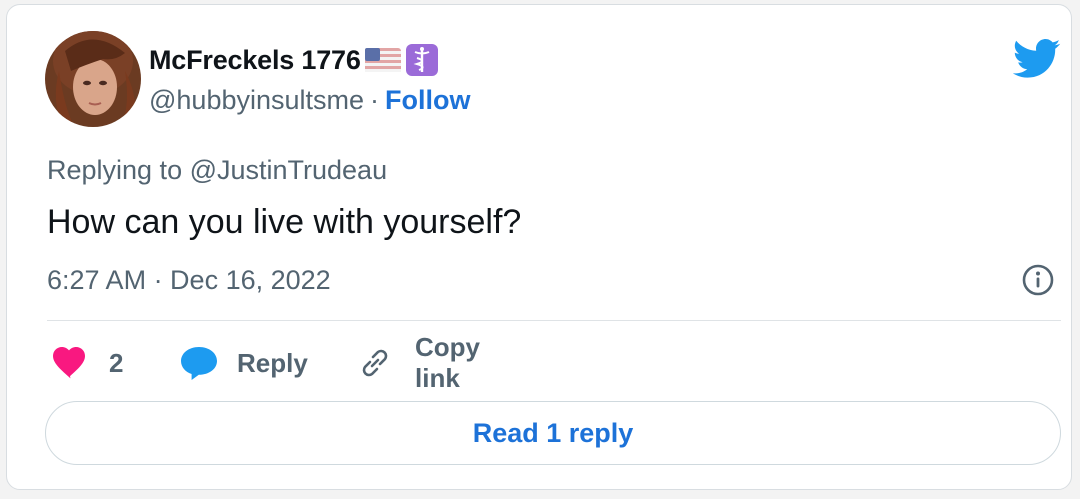 The image size is (1080, 499). What do you see at coordinates (422, 60) in the screenshot?
I see `caduceus-icon` at bounding box center [422, 60].